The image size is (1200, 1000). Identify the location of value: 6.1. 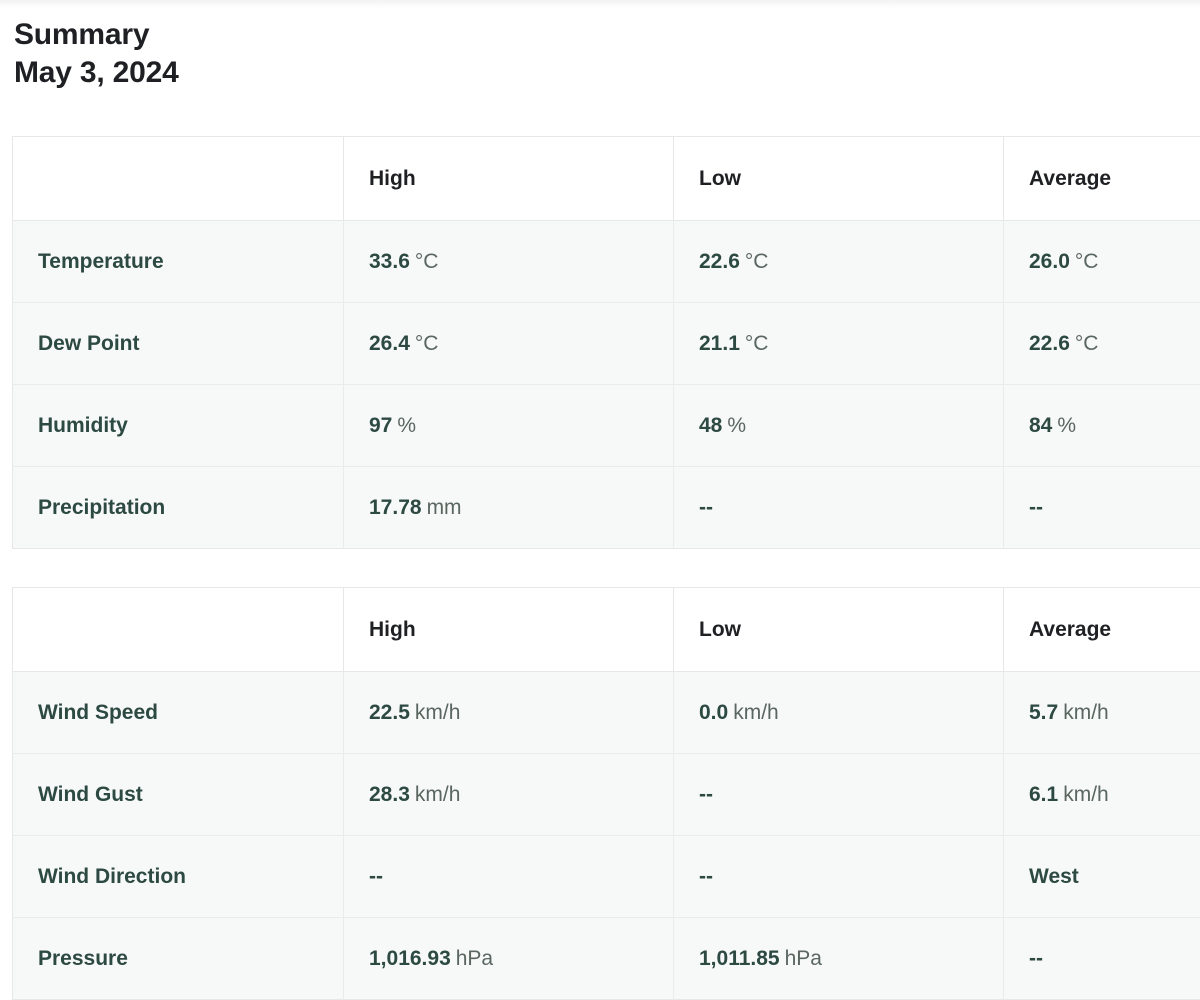
(1044, 794).